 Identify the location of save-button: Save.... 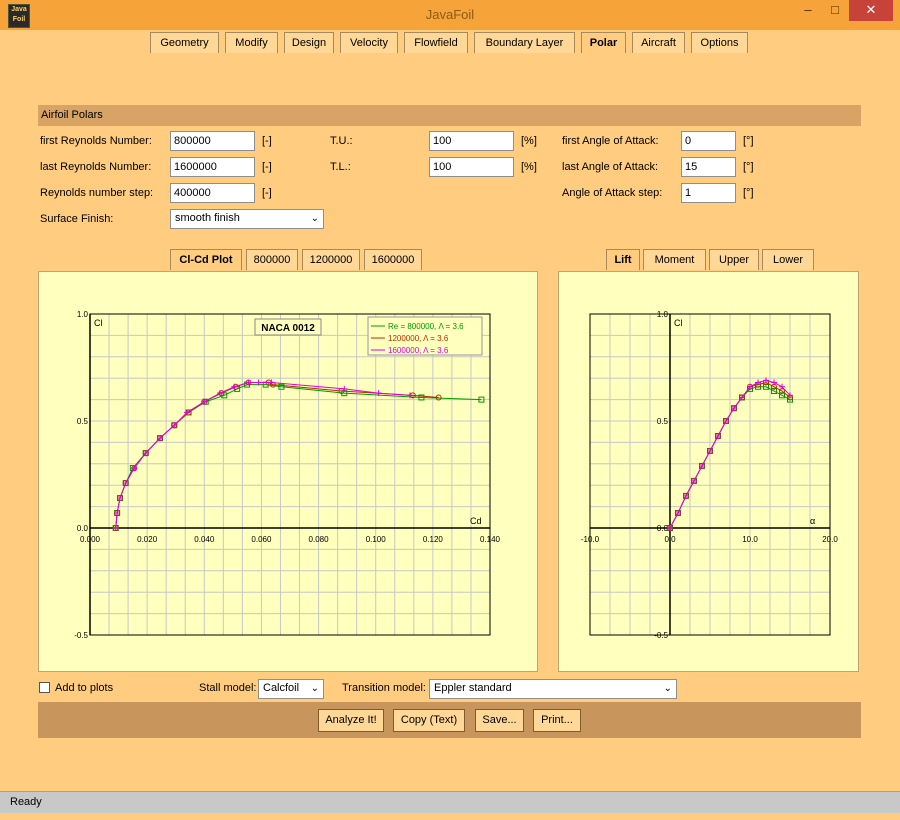
(499, 720).